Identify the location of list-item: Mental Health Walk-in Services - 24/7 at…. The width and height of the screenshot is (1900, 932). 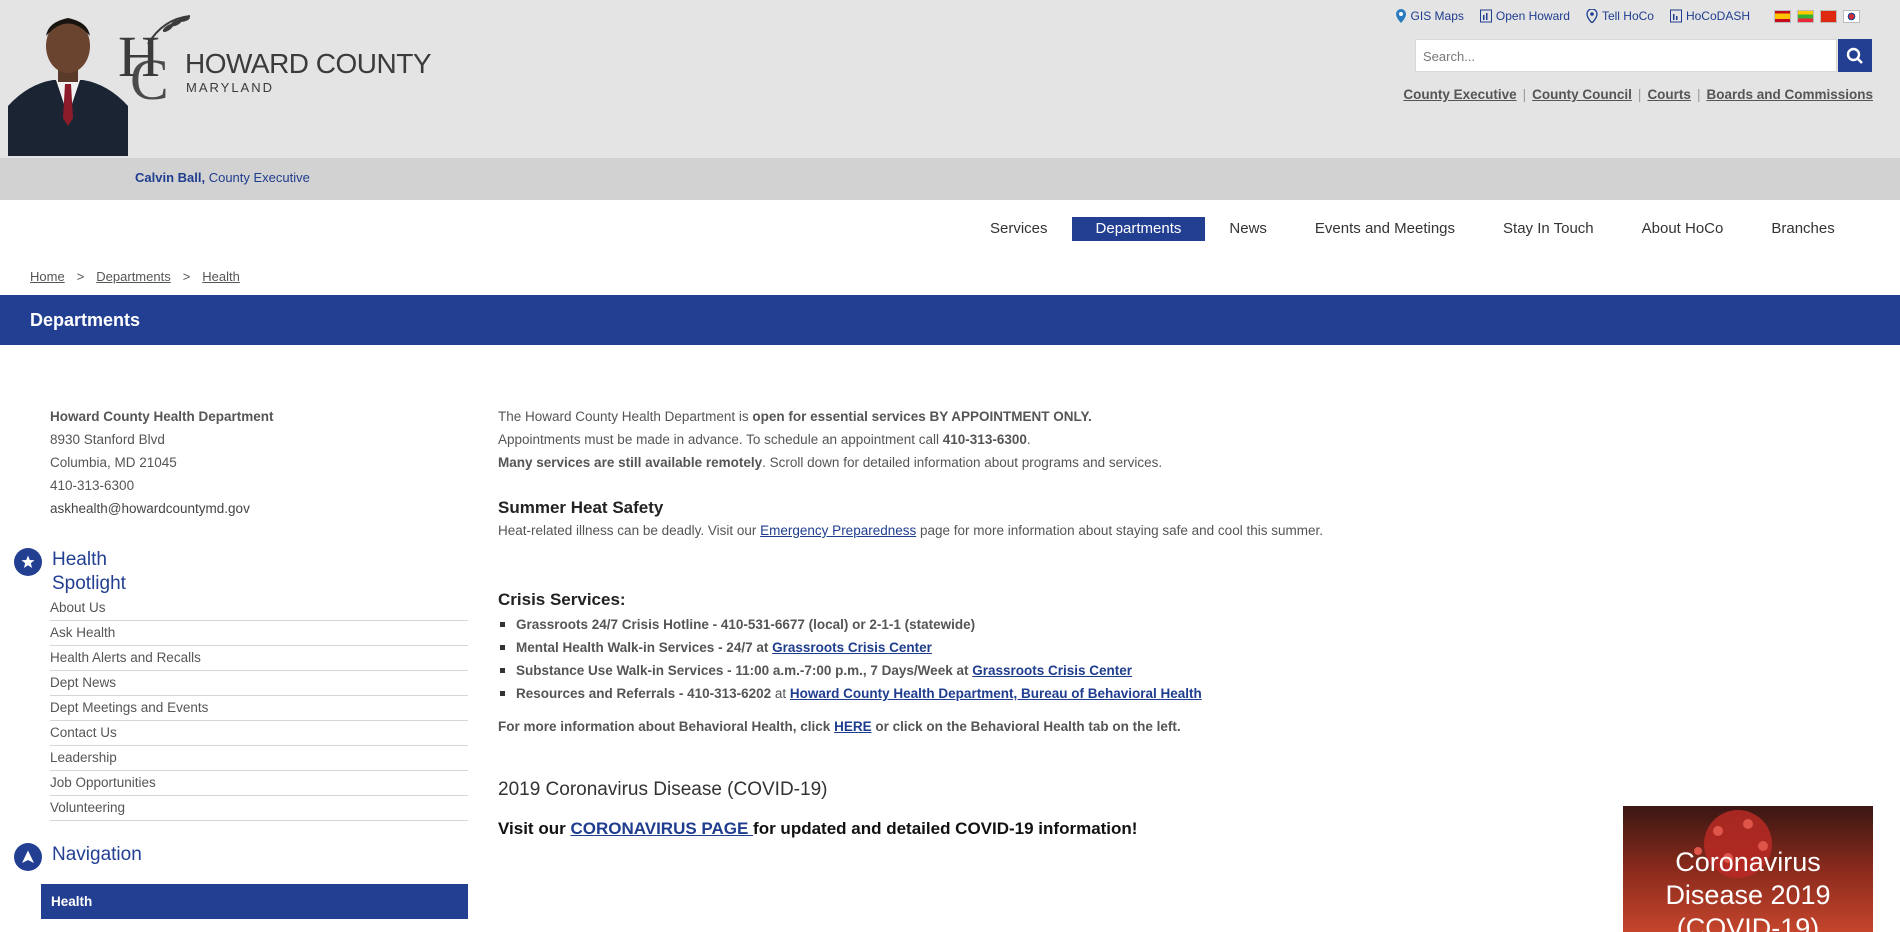
(1173, 647).